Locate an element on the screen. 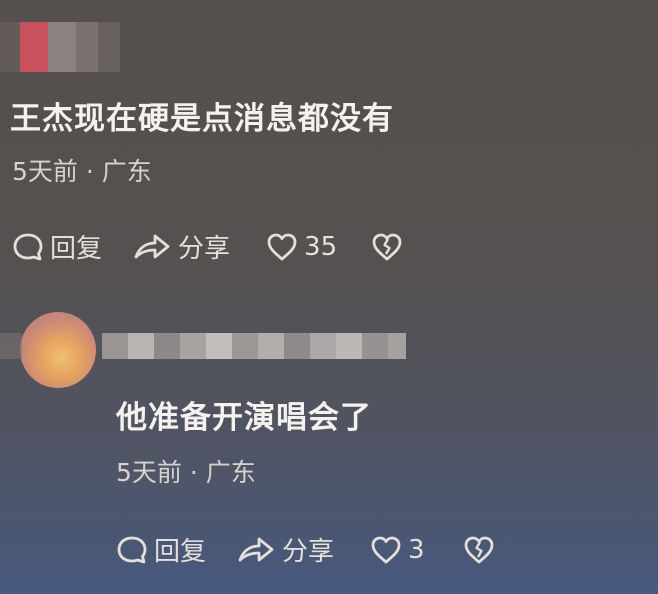 The width and height of the screenshot is (658, 594). comment-text: 王杰现在硬是点消息都没有 is located at coordinates (202, 119).